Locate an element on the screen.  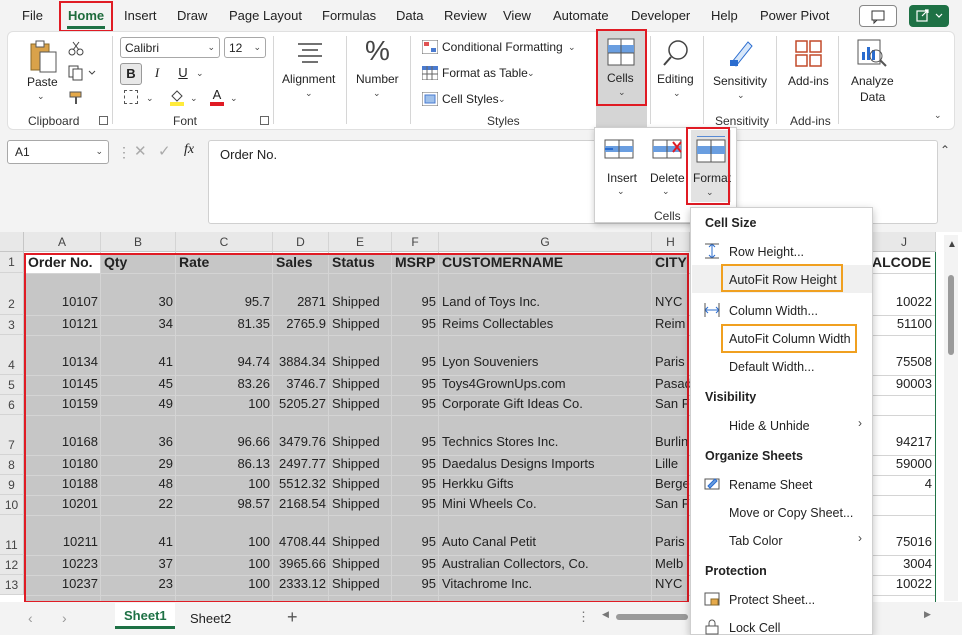
borders-icon is located at coordinates (131, 97).